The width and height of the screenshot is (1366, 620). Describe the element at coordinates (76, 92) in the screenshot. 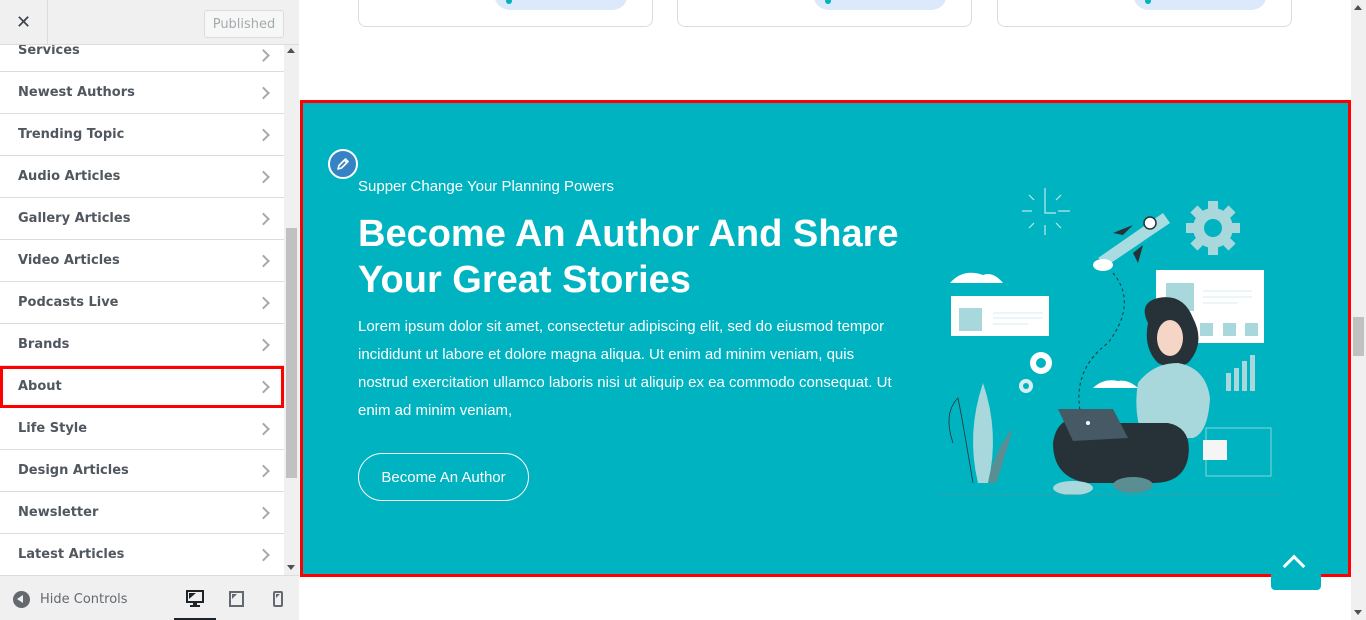

I see `section-item-label: Newest Authors` at that location.